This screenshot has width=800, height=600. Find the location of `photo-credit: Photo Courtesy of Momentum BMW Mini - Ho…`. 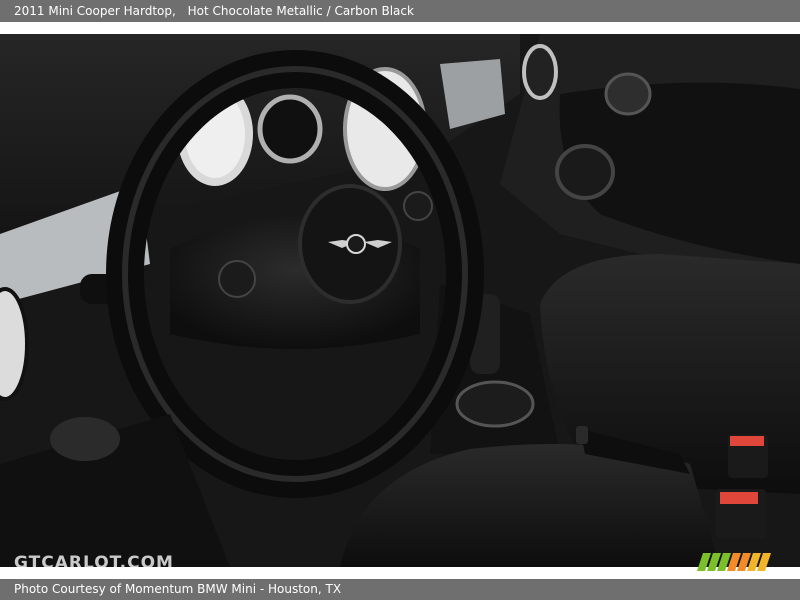

photo-credit: Photo Courtesy of Momentum BMW Mini - Ho… is located at coordinates (178, 589).